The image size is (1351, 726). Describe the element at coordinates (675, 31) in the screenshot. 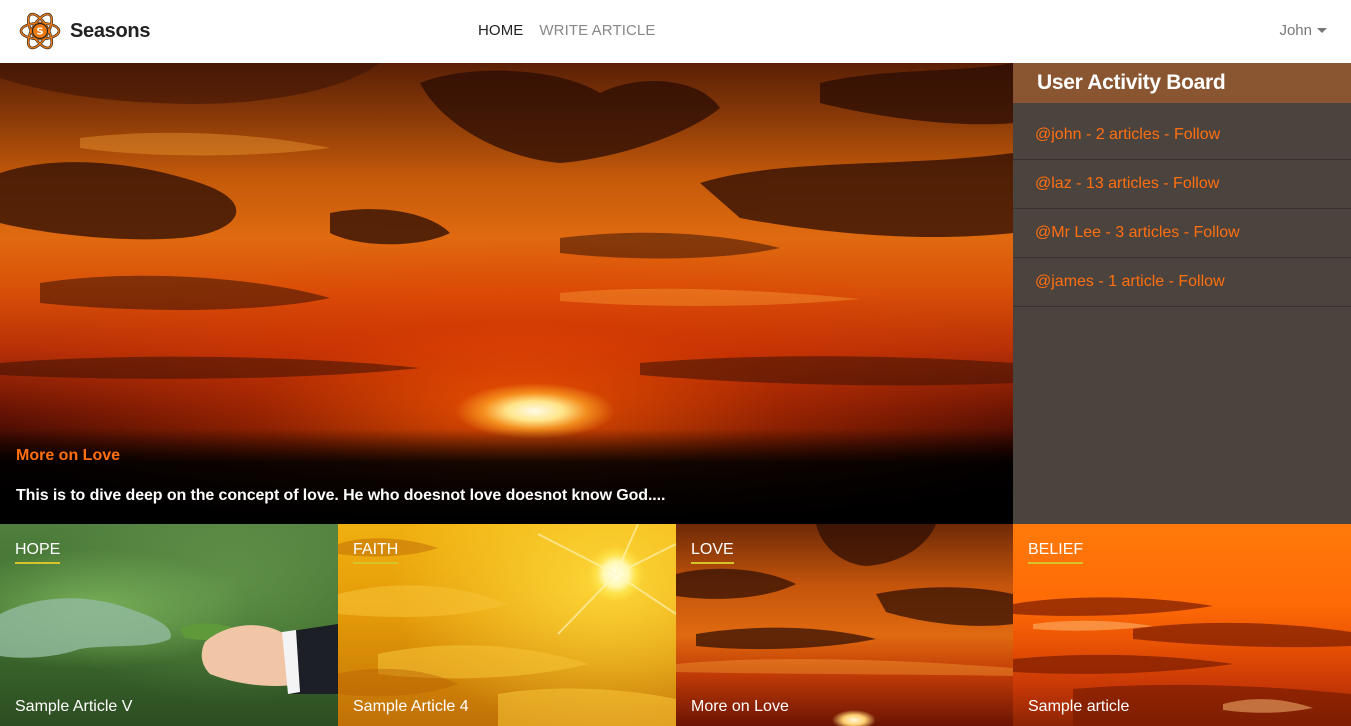

I see `top-navbar: S Seasons HOME WRITE ARTICLE John` at that location.